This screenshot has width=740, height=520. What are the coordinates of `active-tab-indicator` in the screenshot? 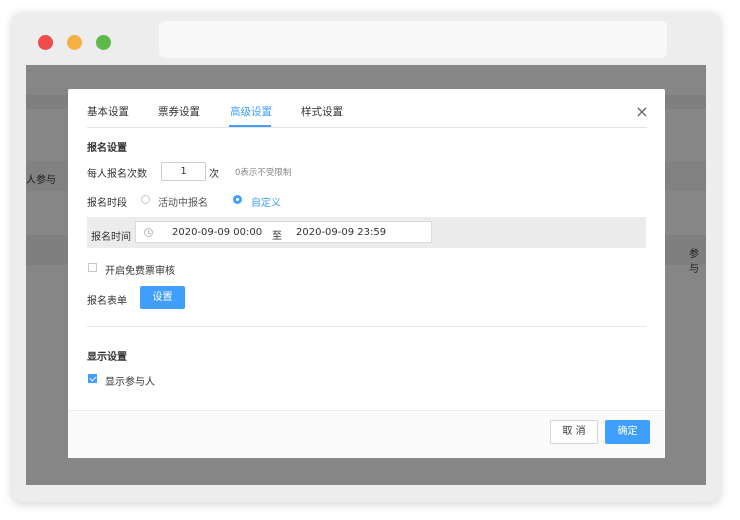 It's located at (250, 126).